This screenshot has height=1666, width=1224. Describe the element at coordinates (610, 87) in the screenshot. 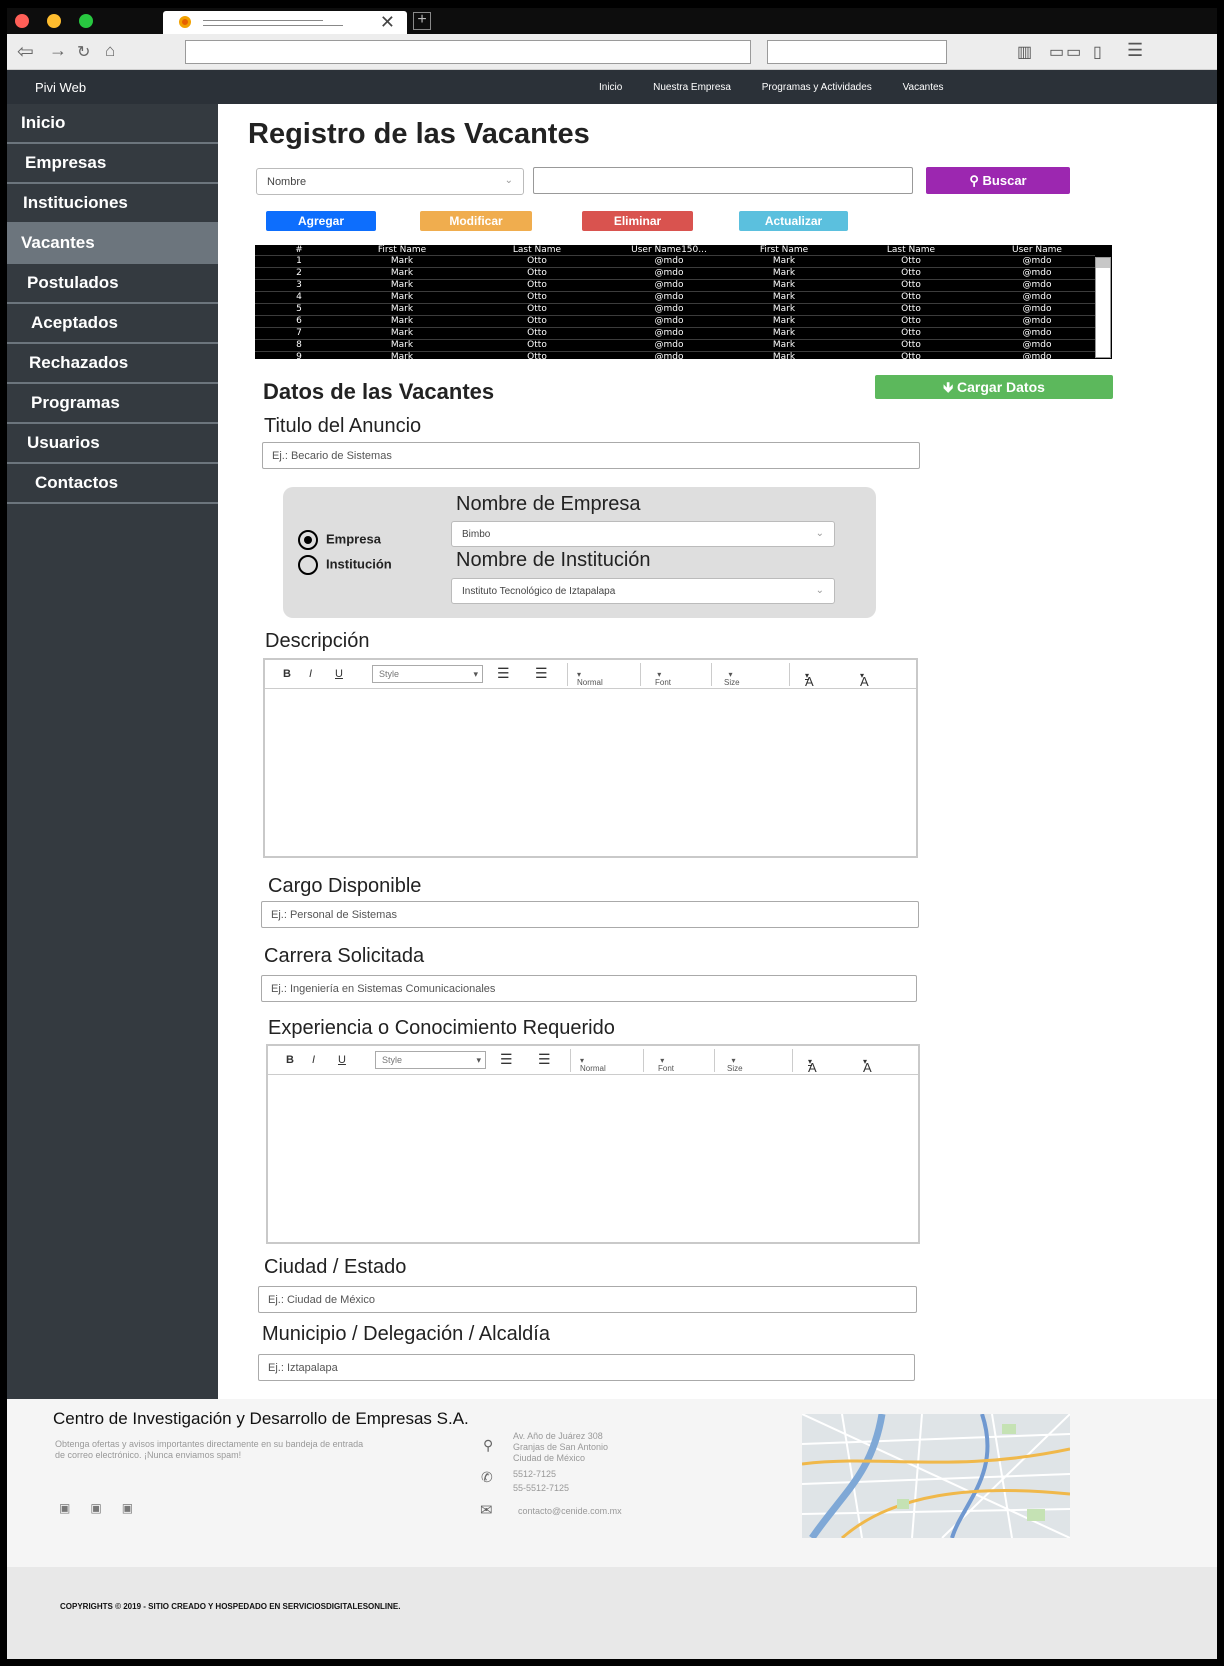

I see `nav-link-inicio: Inicio` at that location.